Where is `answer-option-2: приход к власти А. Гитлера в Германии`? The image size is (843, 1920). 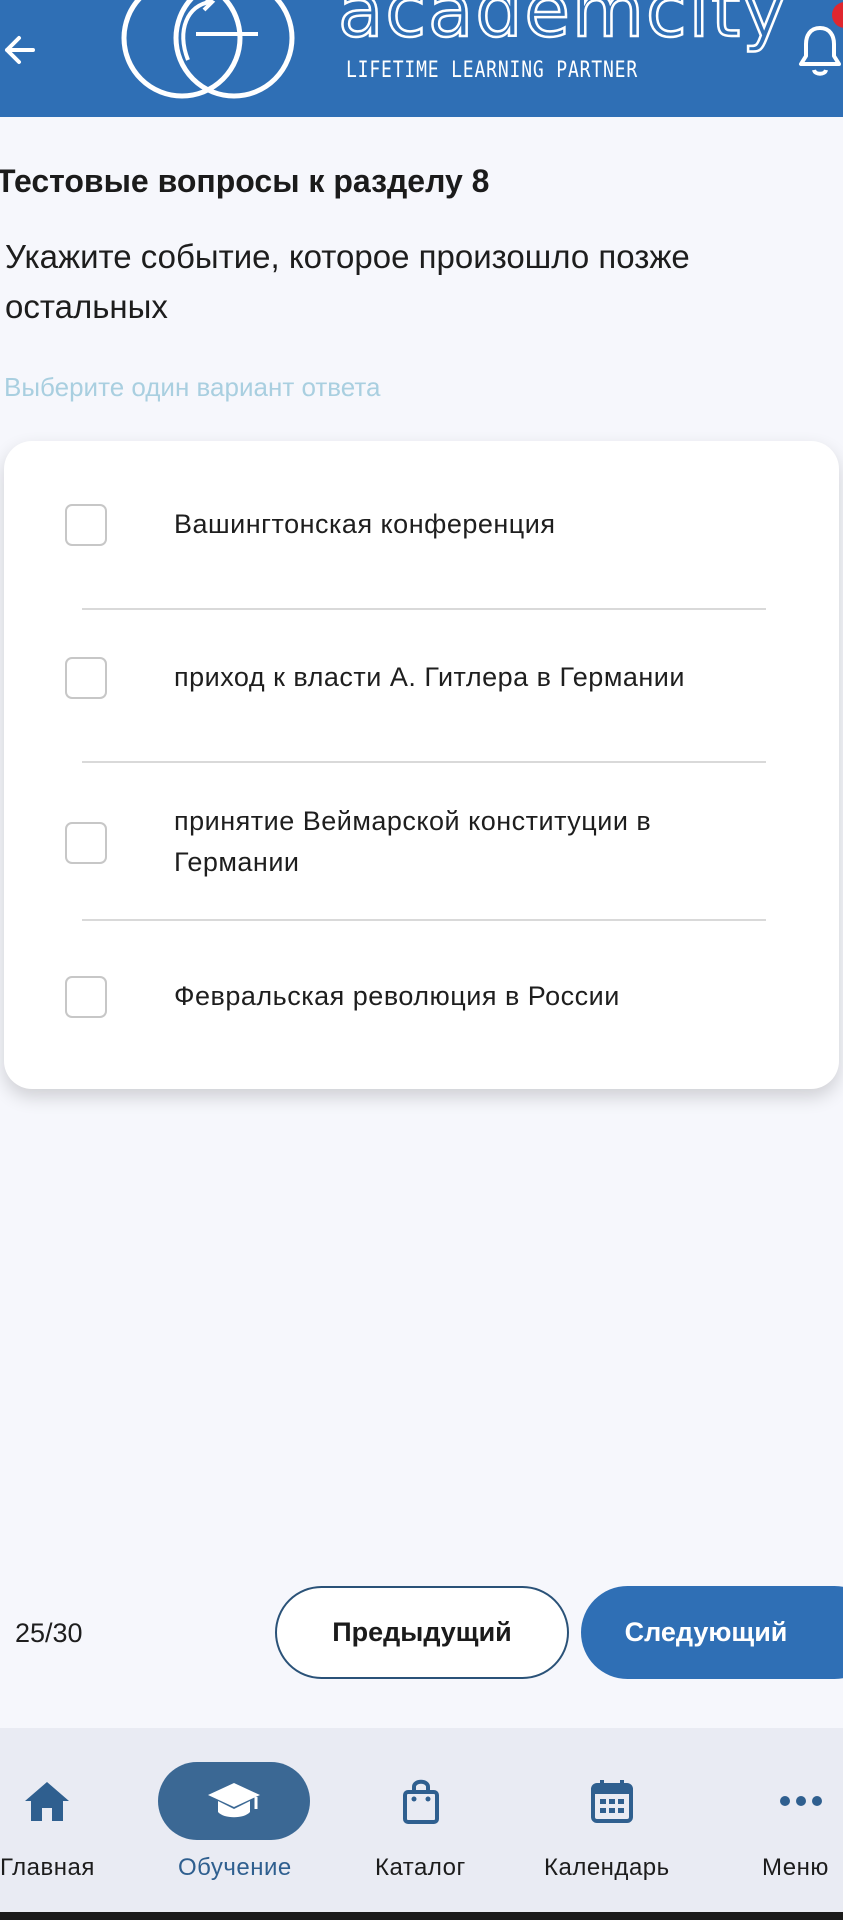 answer-option-2: приход к власти А. Гитлера в Германии is located at coordinates (421, 678).